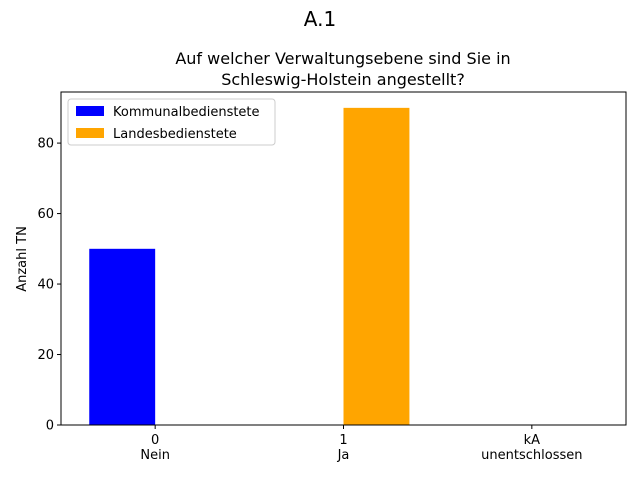 This screenshot has height=484, width=640. I want to click on y-axis-label: Anzahl TN, so click(22, 259).